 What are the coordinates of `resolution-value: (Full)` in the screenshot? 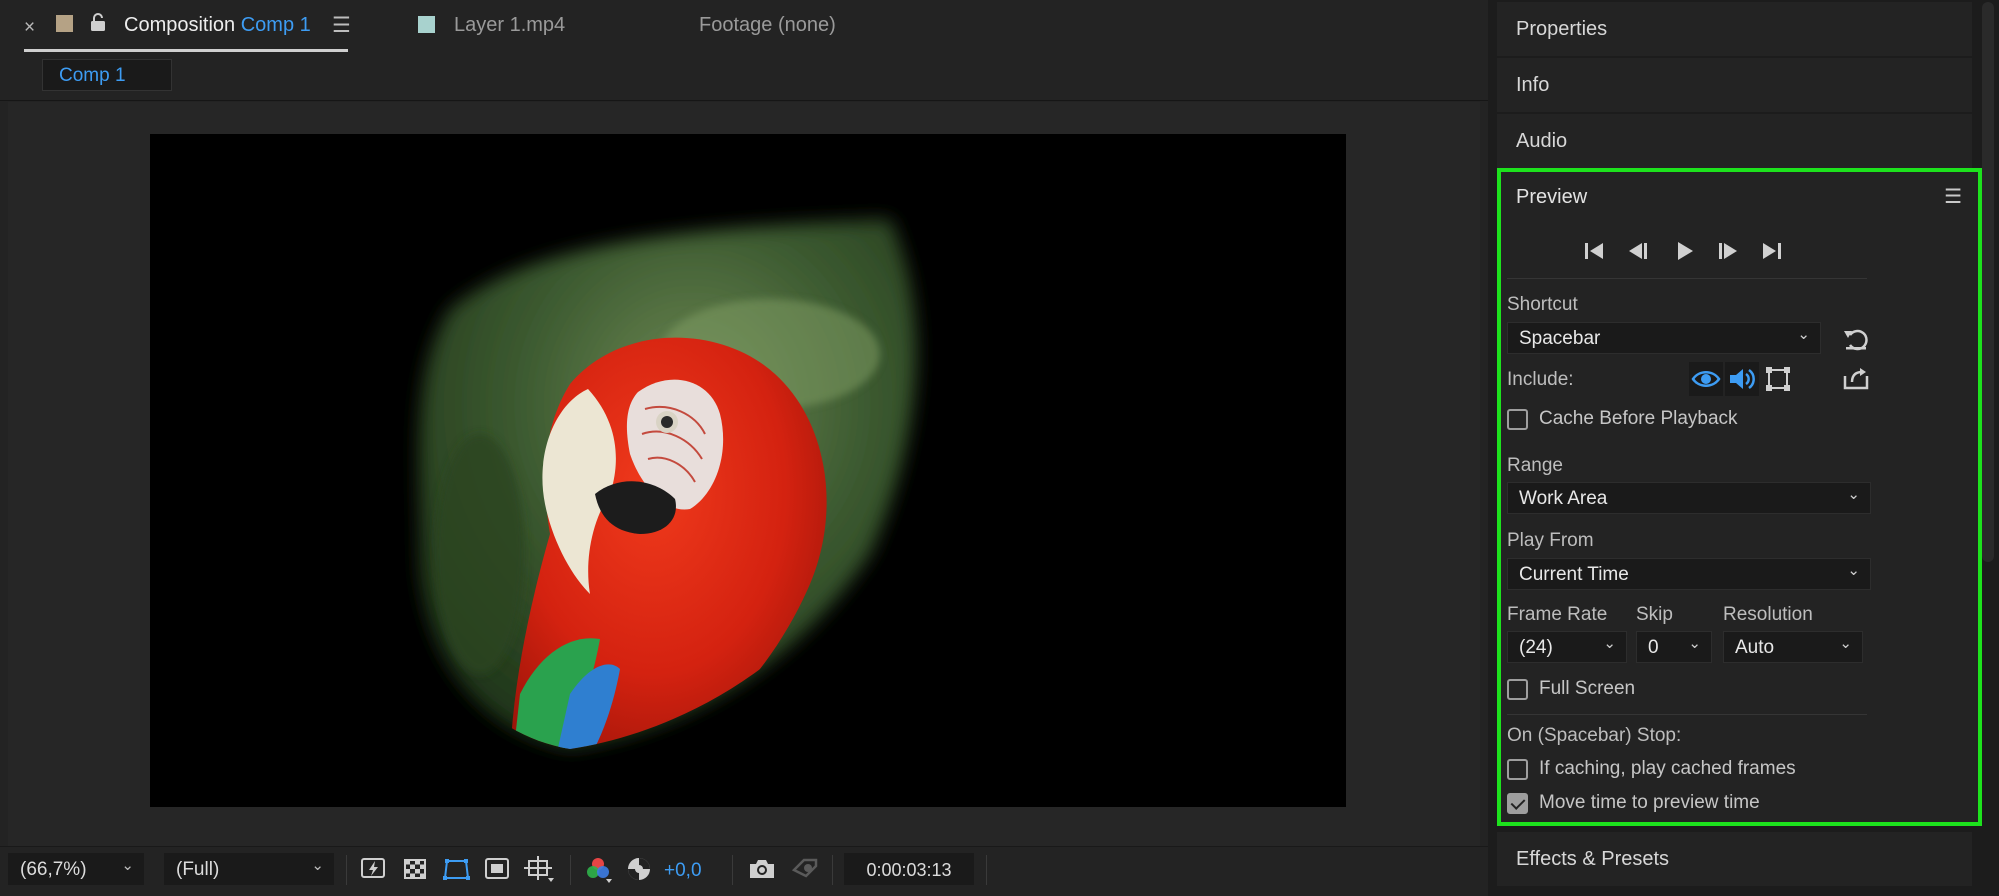 It's located at (198, 869).